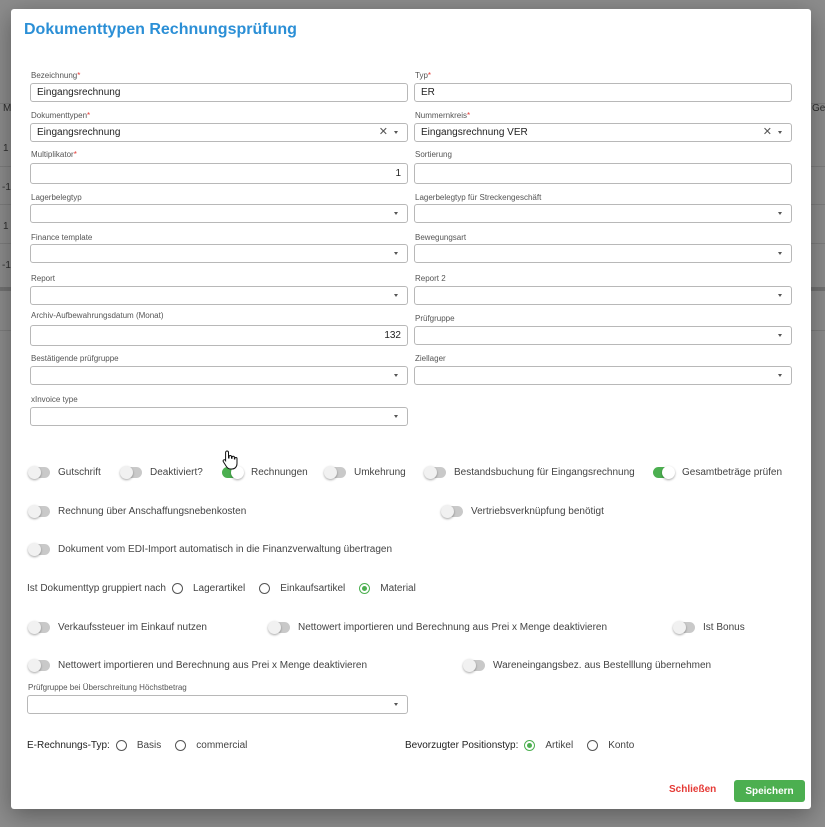 This screenshot has height=827, width=825. I want to click on report2-select, so click(603, 295).